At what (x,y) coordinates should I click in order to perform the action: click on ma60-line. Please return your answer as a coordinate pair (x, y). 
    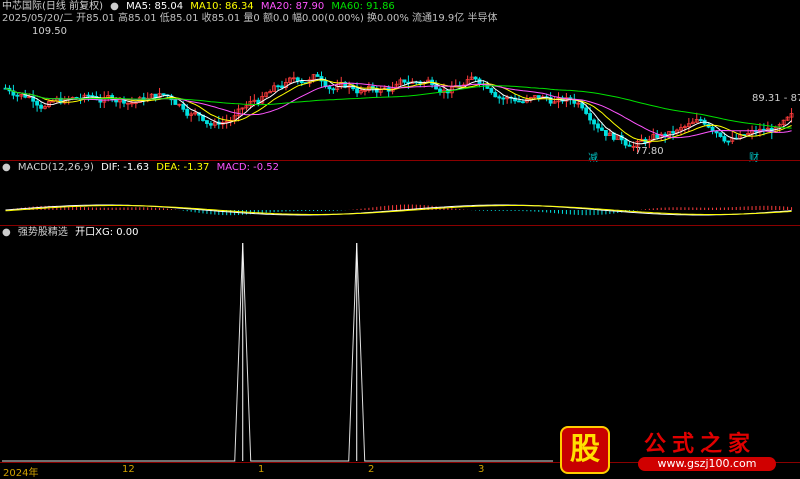
    Looking at the image, I should click on (398, 107).